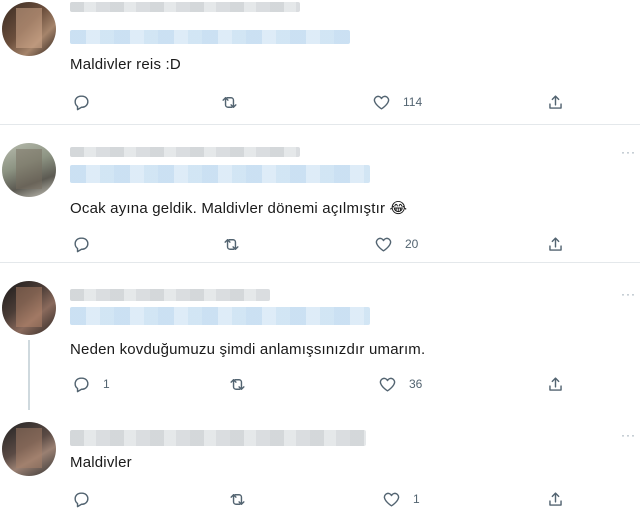 The height and width of the screenshot is (528, 640). Describe the element at coordinates (396, 244) in the screenshot. I see `like-button: 20` at that location.